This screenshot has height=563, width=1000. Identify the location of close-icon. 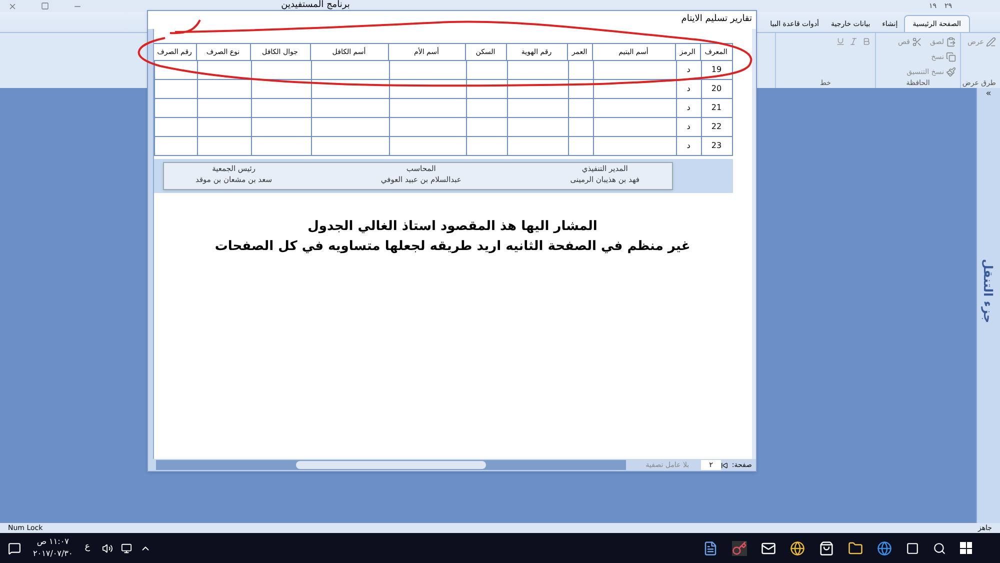
(12, 6).